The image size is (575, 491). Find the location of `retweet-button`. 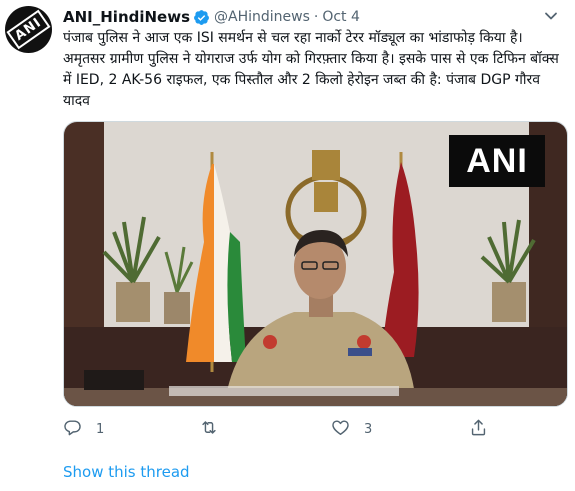

retweet-button is located at coordinates (216, 429).